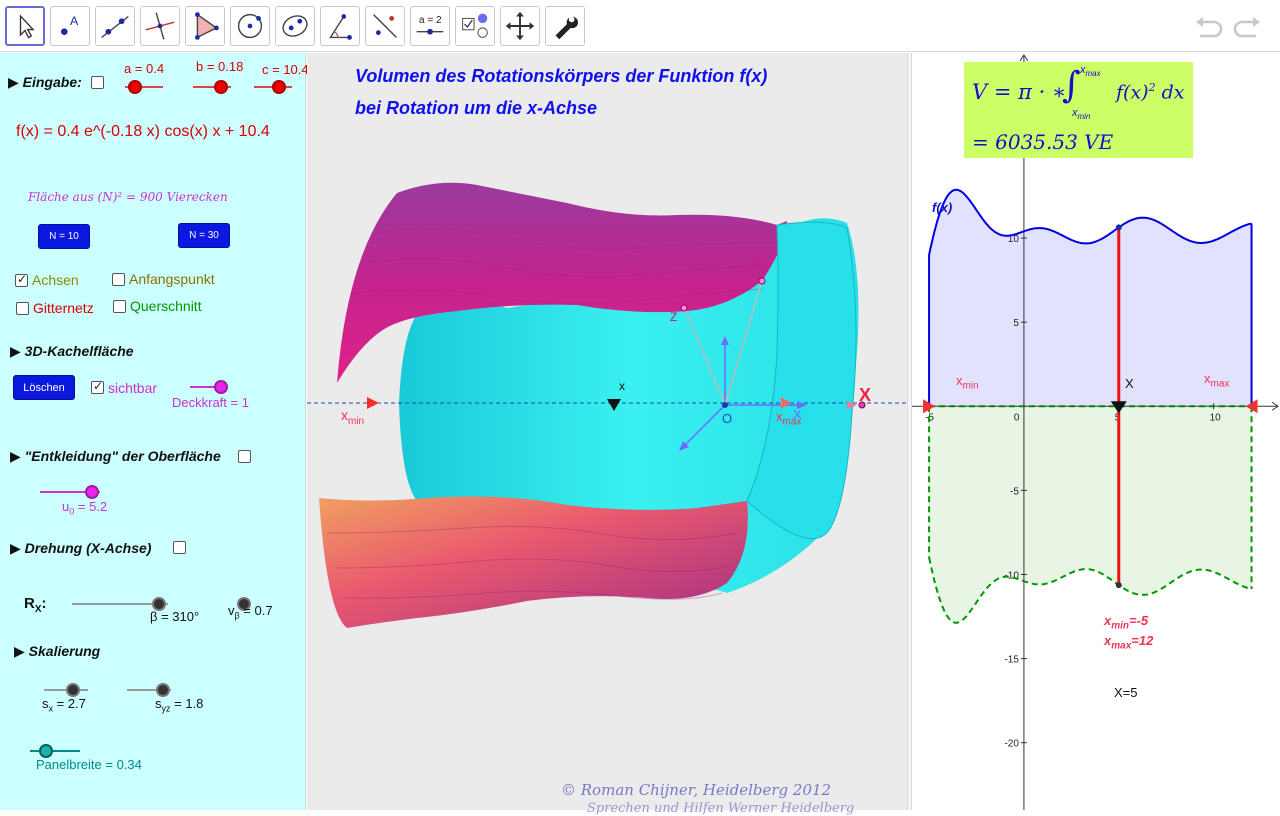  Describe the element at coordinates (725, 405) in the screenshot. I see `origin-point` at that location.